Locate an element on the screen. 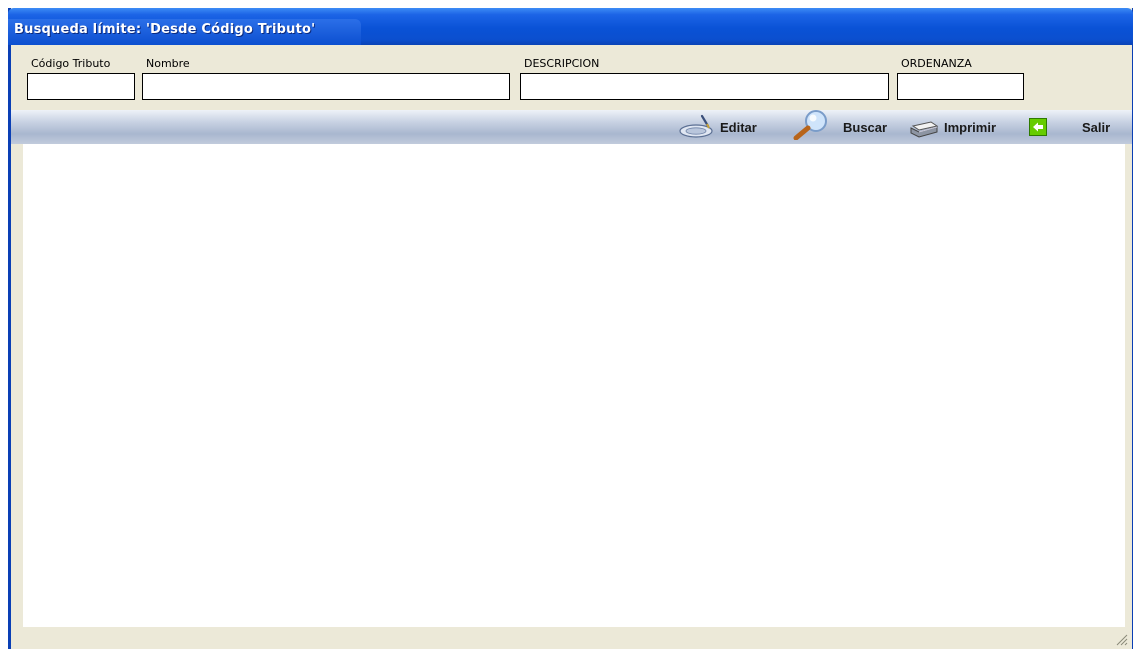 This screenshot has width=1135, height=650. editar-label: Editar is located at coordinates (738, 127).